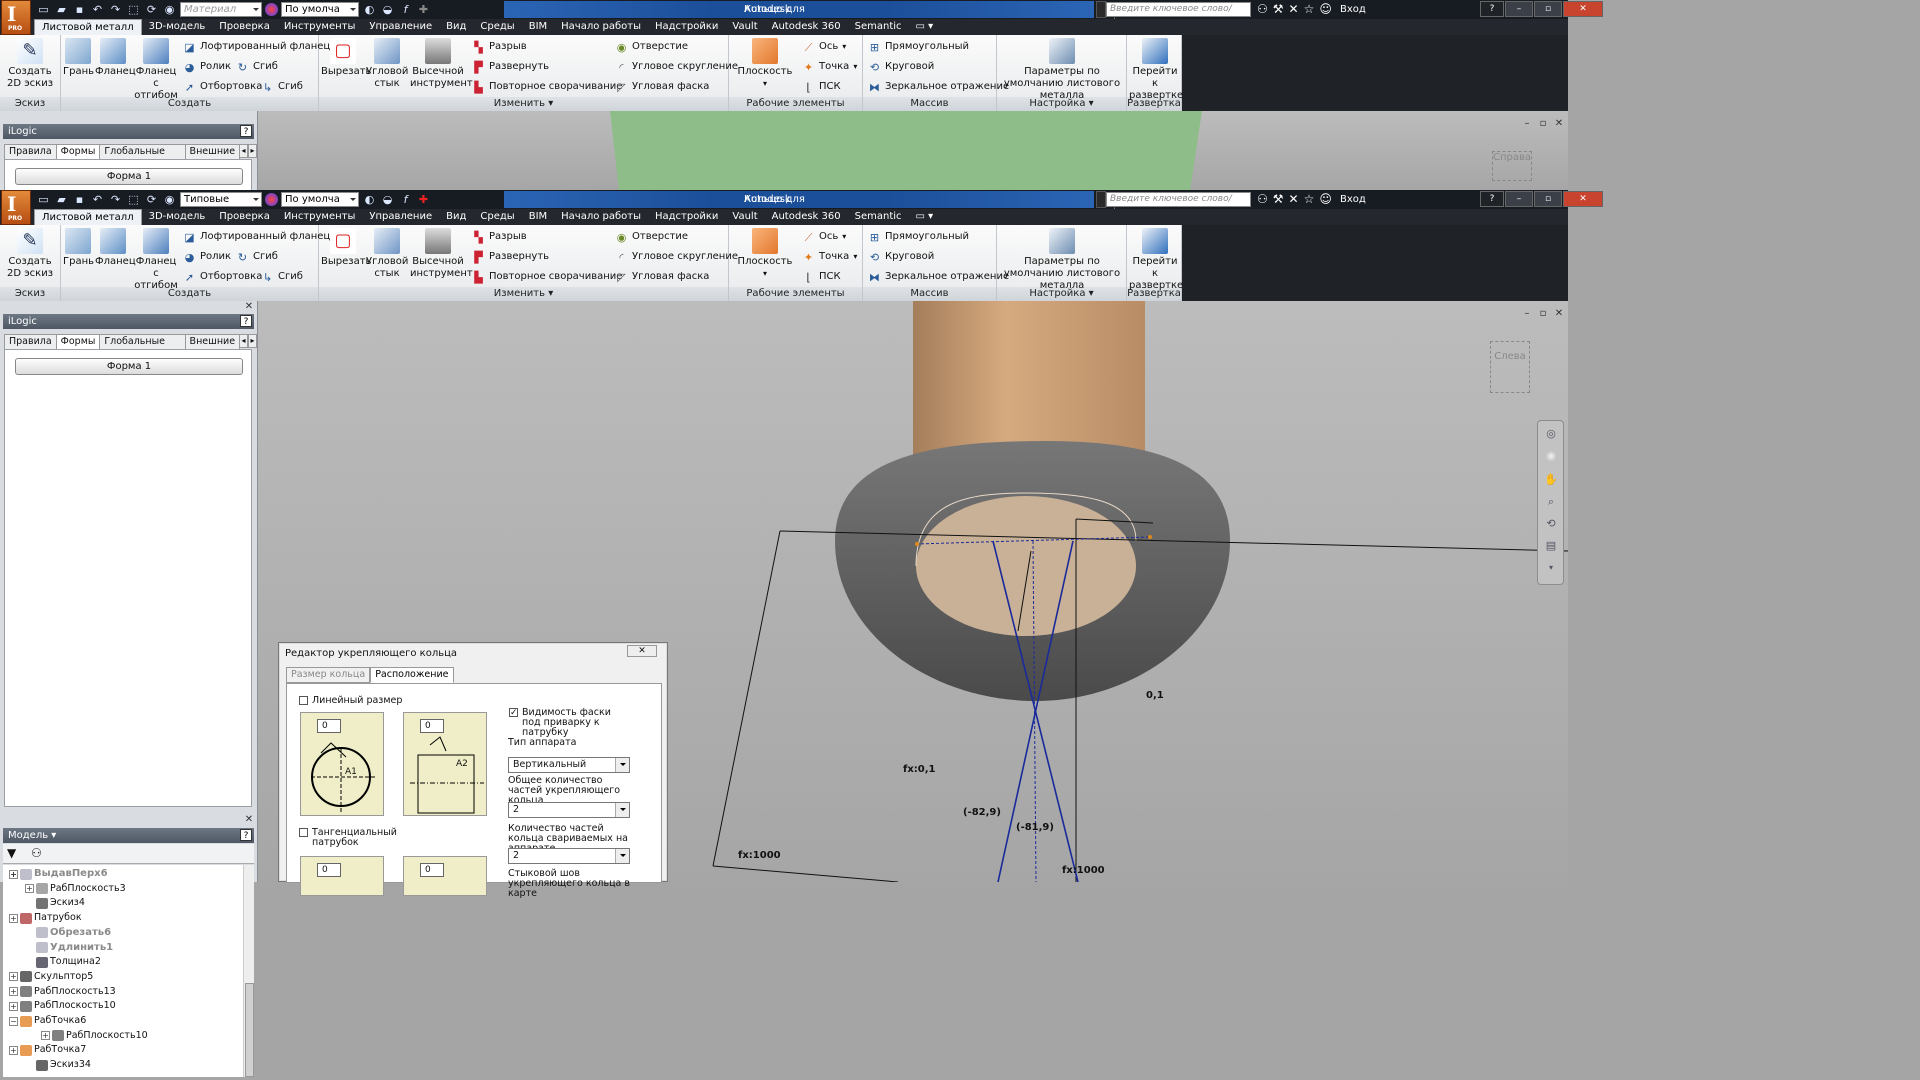 Image resolution: width=1920 pixels, height=1080 pixels. I want to click on find-icon: ⚇, so click(36, 853).